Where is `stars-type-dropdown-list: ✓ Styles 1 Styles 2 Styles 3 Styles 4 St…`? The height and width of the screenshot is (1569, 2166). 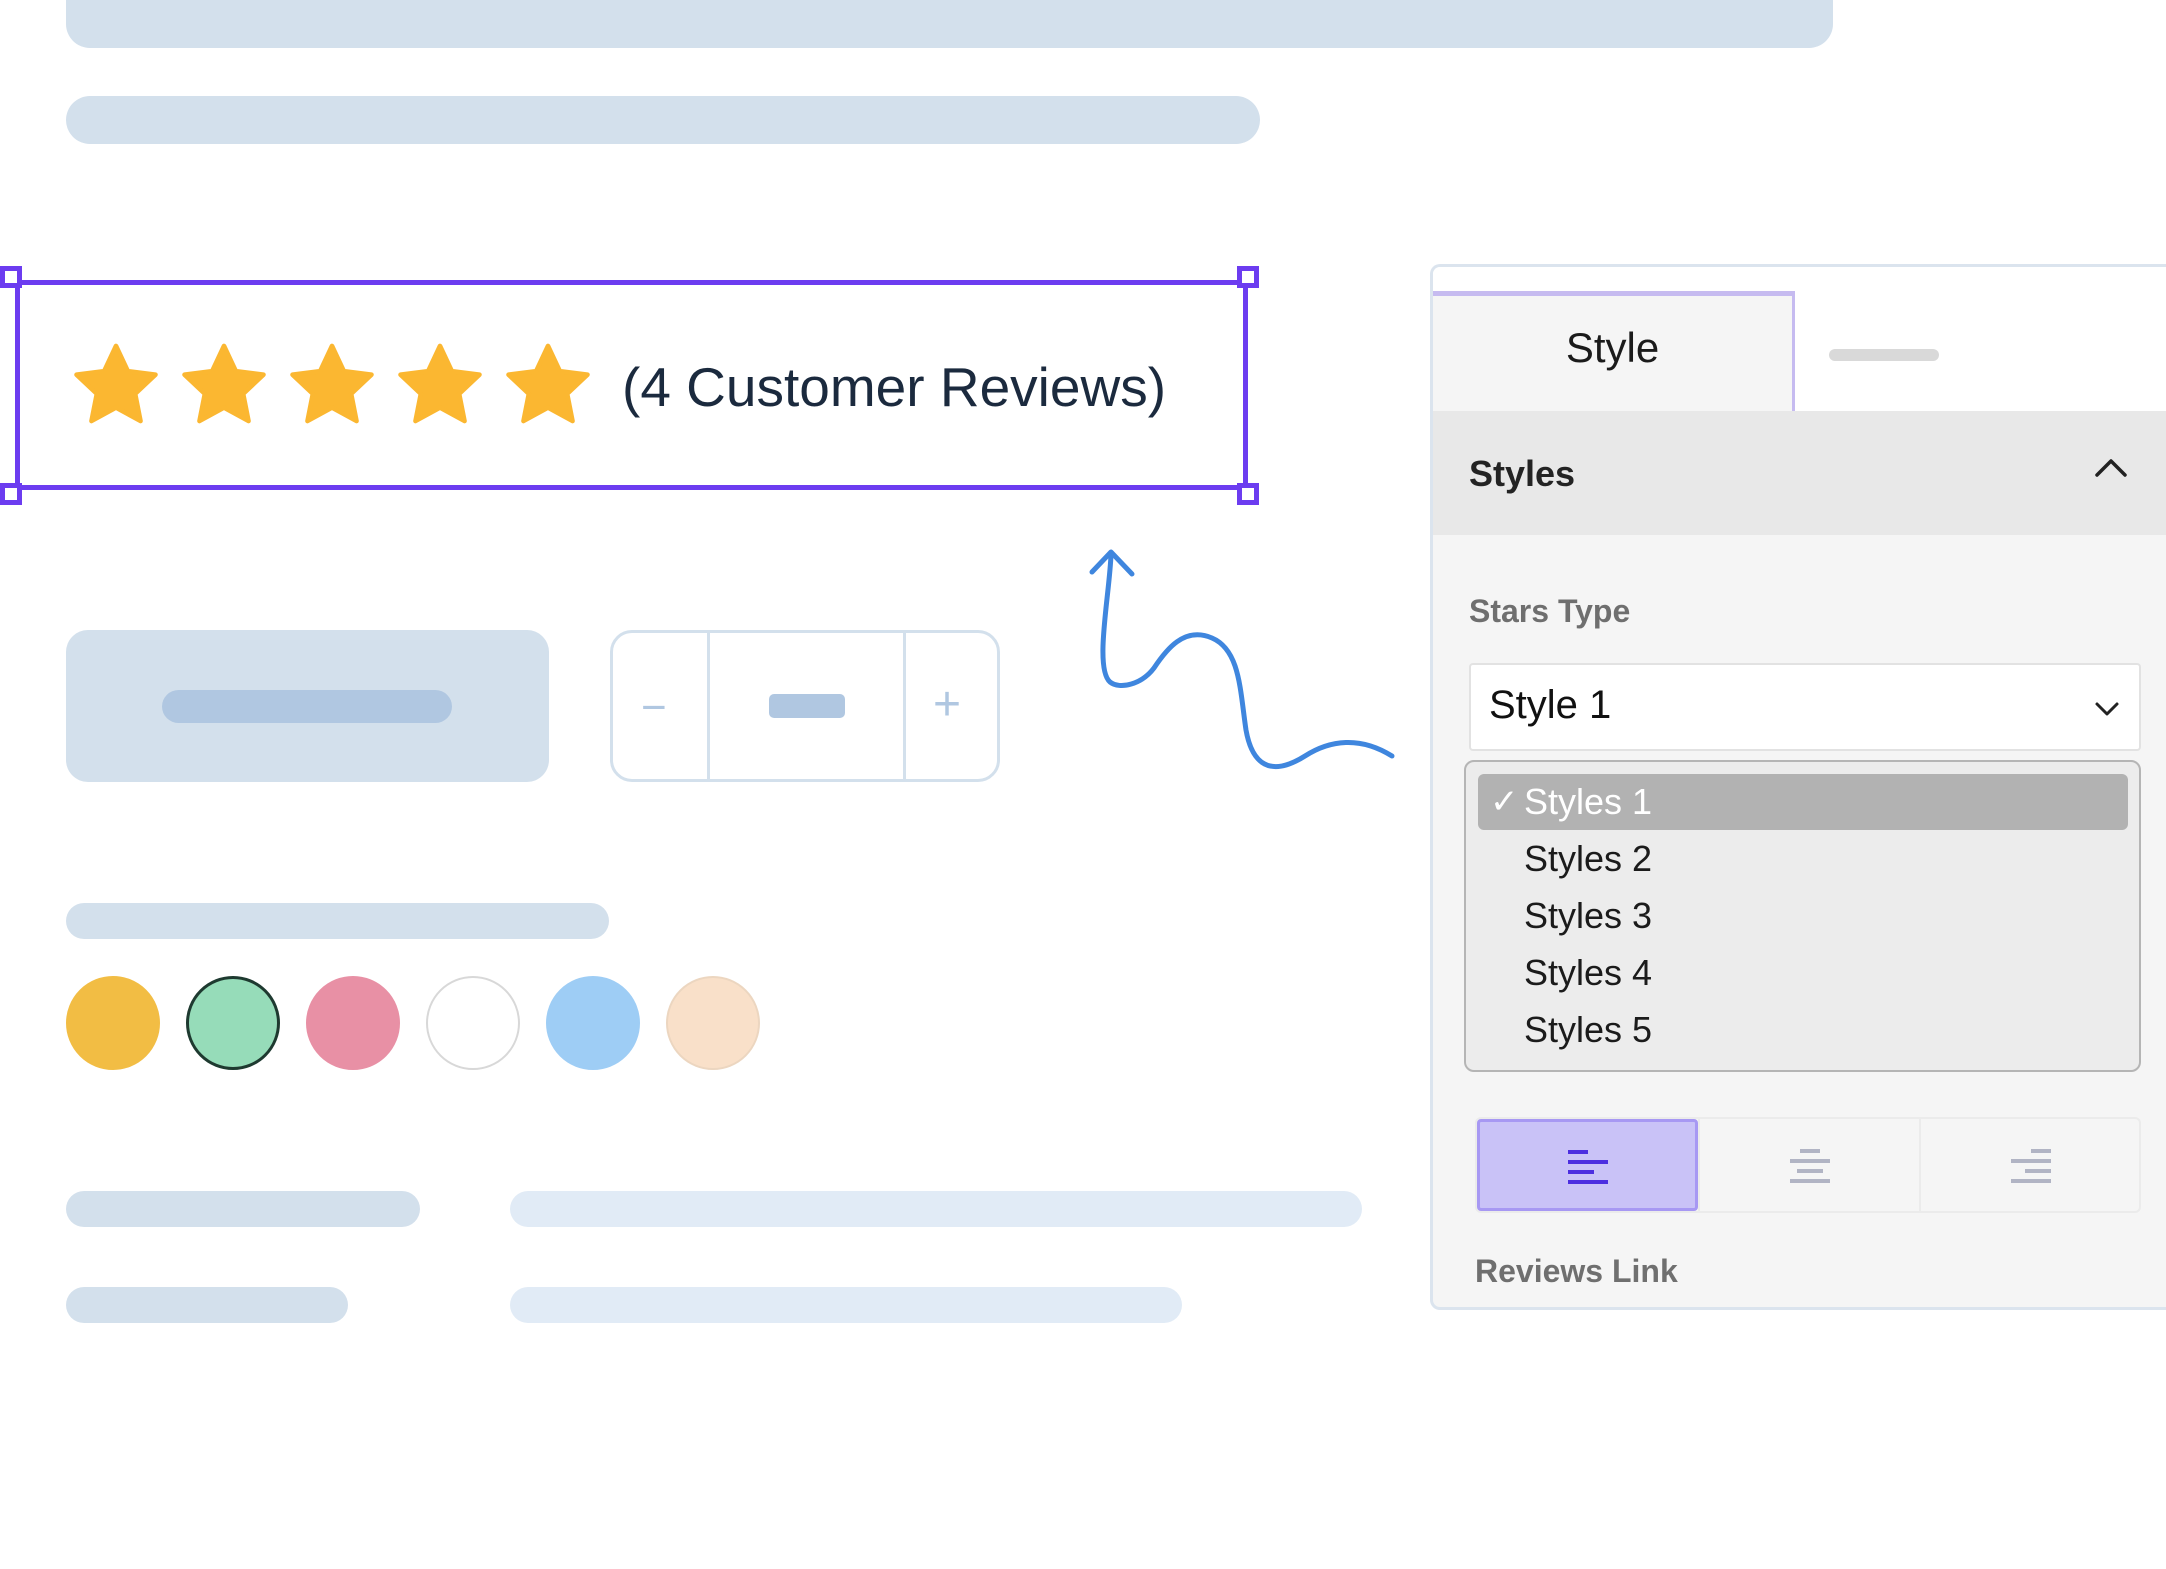 stars-type-dropdown-list: ✓ Styles 1 Styles 2 Styles 3 Styles 4 St… is located at coordinates (1802, 916).